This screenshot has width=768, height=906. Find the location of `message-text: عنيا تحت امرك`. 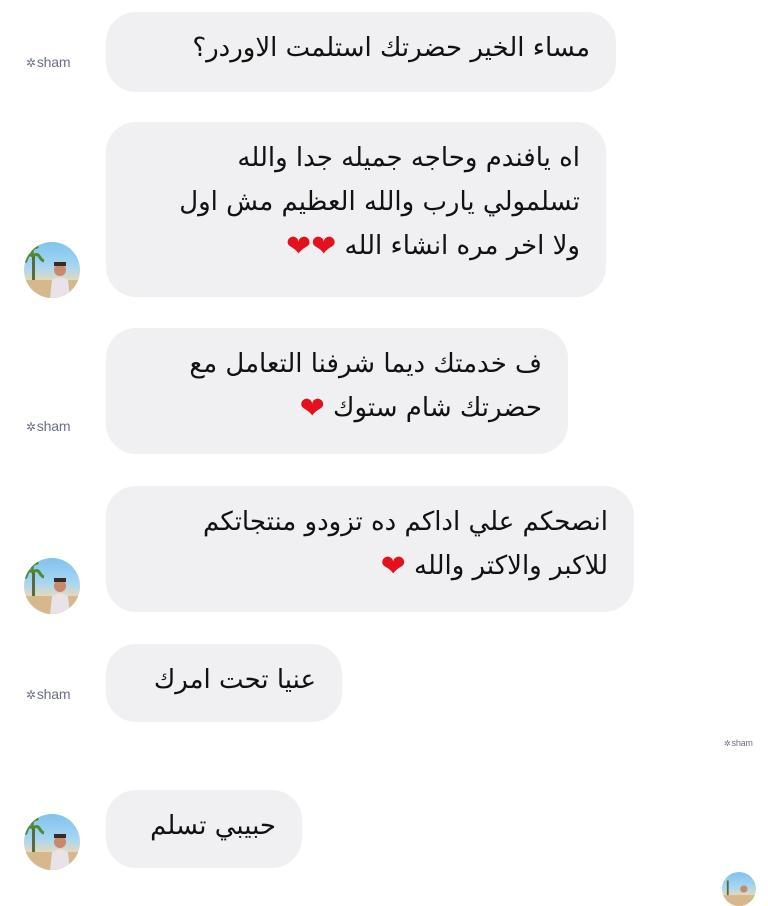

message-text: عنيا تحت امرك is located at coordinates (234, 680).